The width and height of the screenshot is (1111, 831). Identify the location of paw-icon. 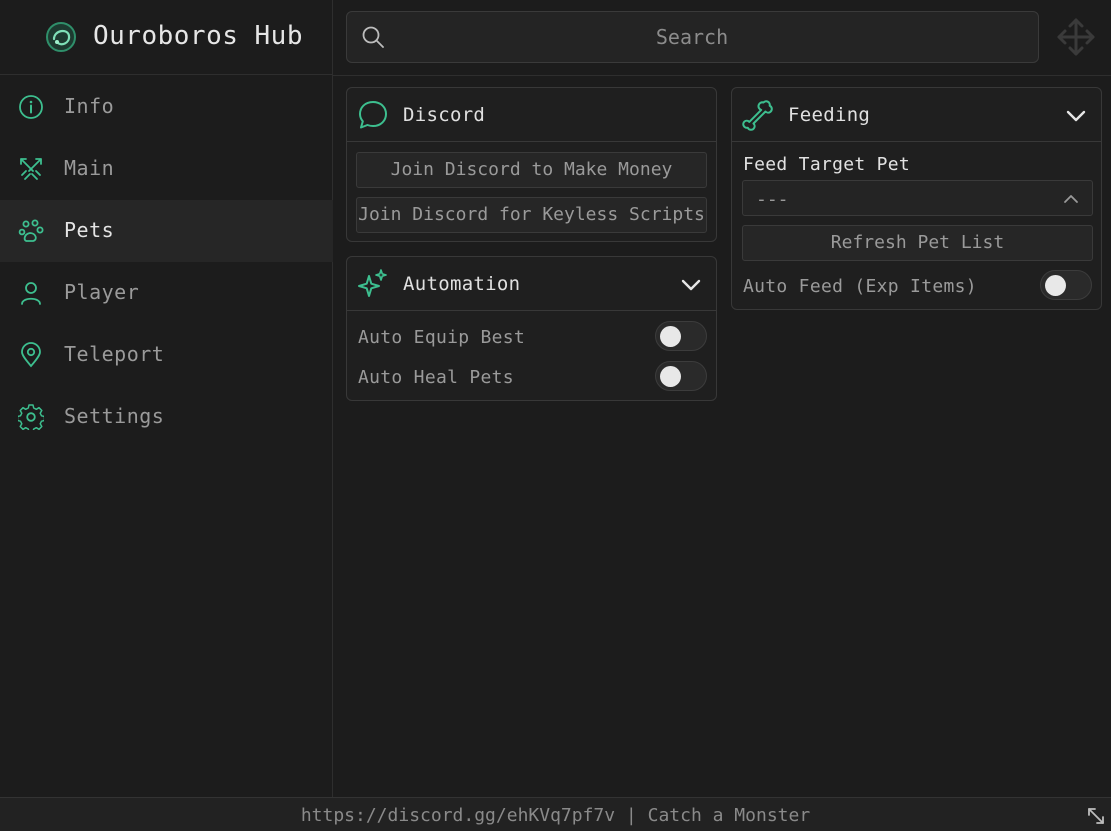
(31, 230).